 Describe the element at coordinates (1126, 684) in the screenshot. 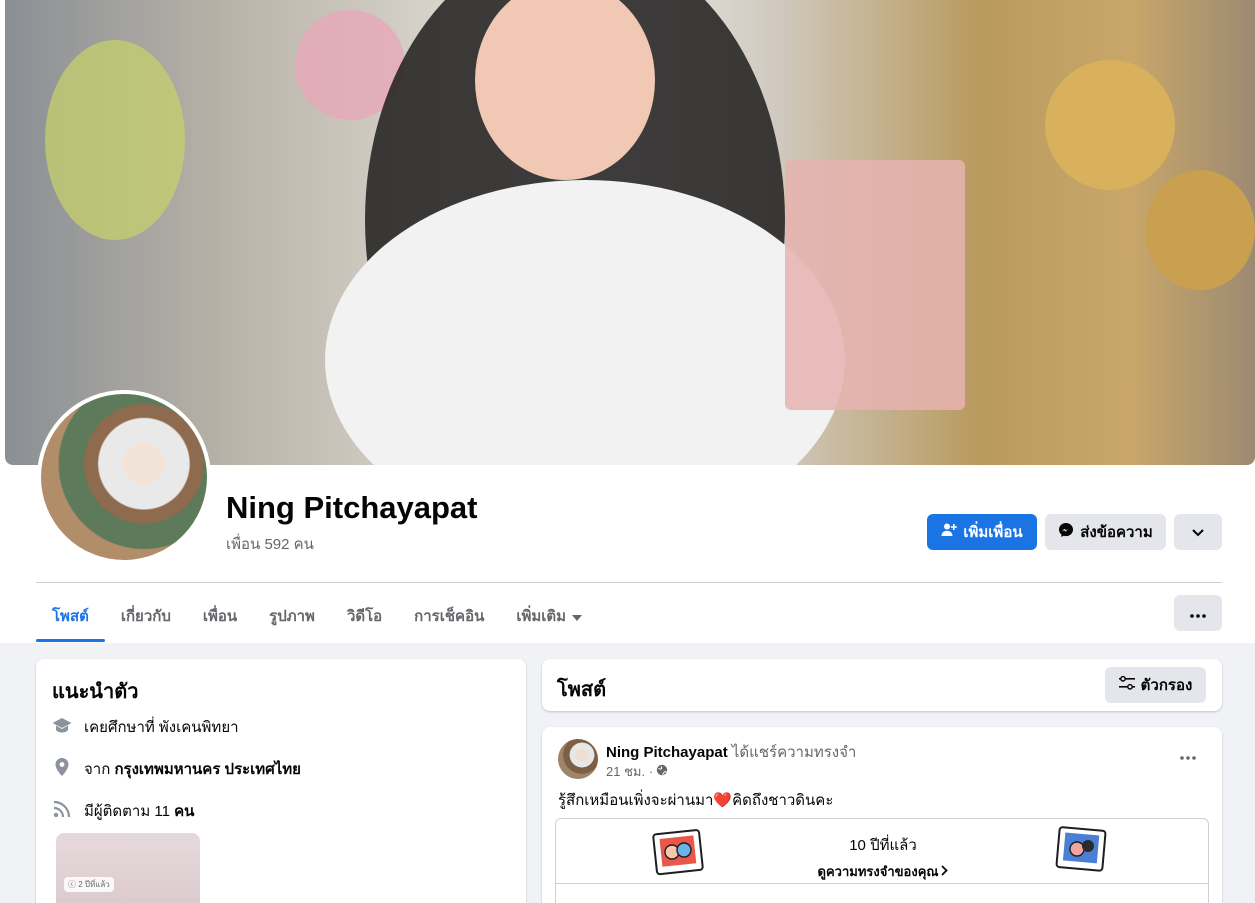

I see `filter-sliders-icon` at that location.